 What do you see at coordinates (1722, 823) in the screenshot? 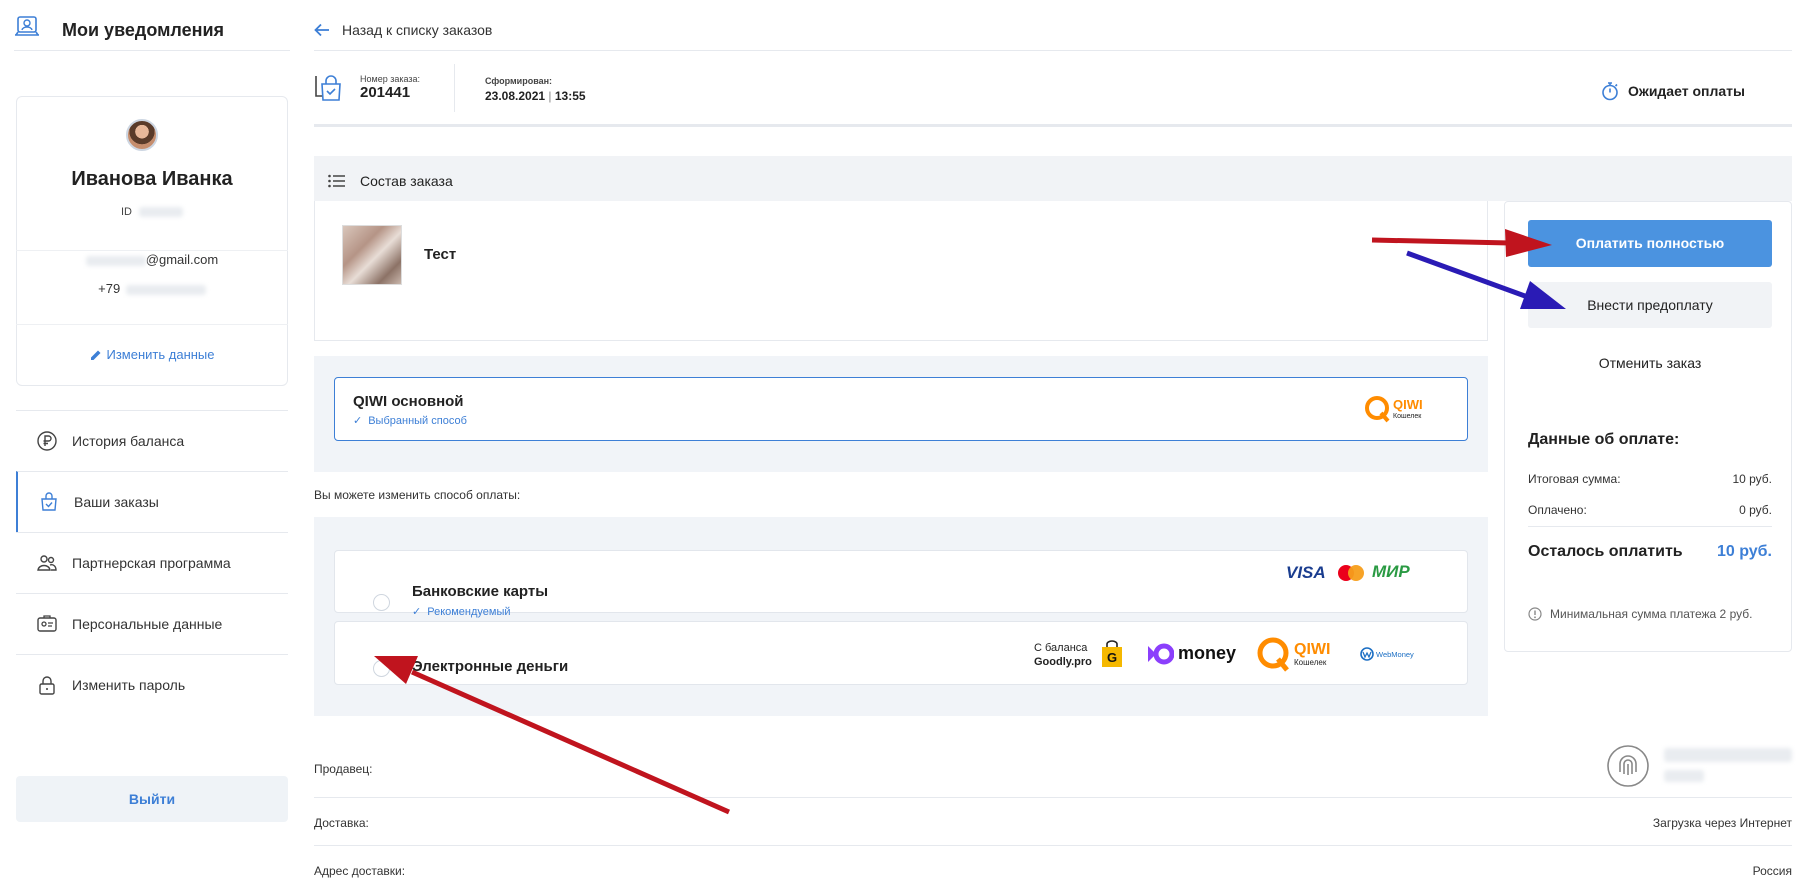
I see `delivery-value: Загрузка через Интернет` at bounding box center [1722, 823].